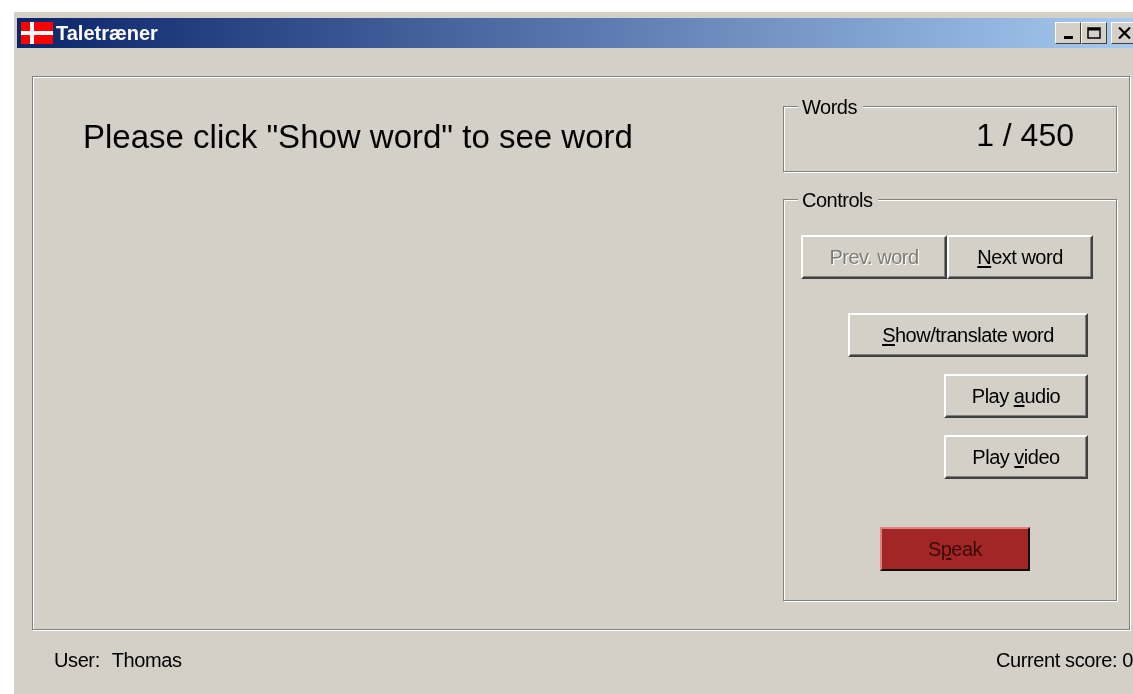  Describe the element at coordinates (37, 33) in the screenshot. I see `flag-icon` at that location.